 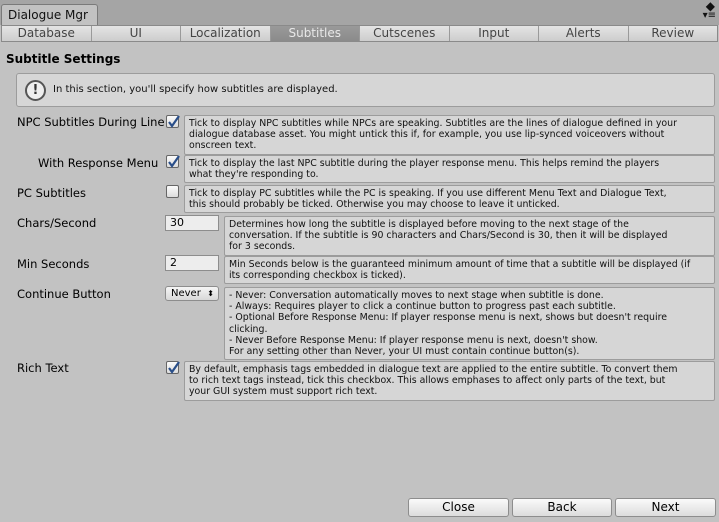 I want to click on info-icon: !, so click(x=35, y=90).